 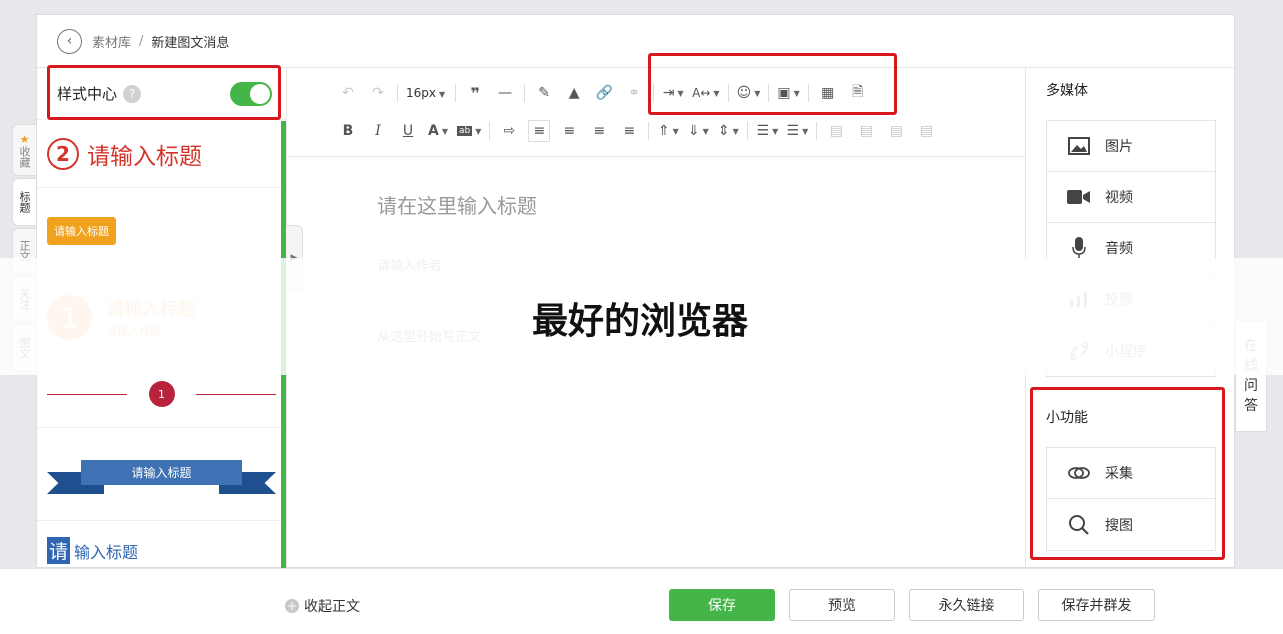 I want to click on media-item-audio: 音频, so click(x=1131, y=248).